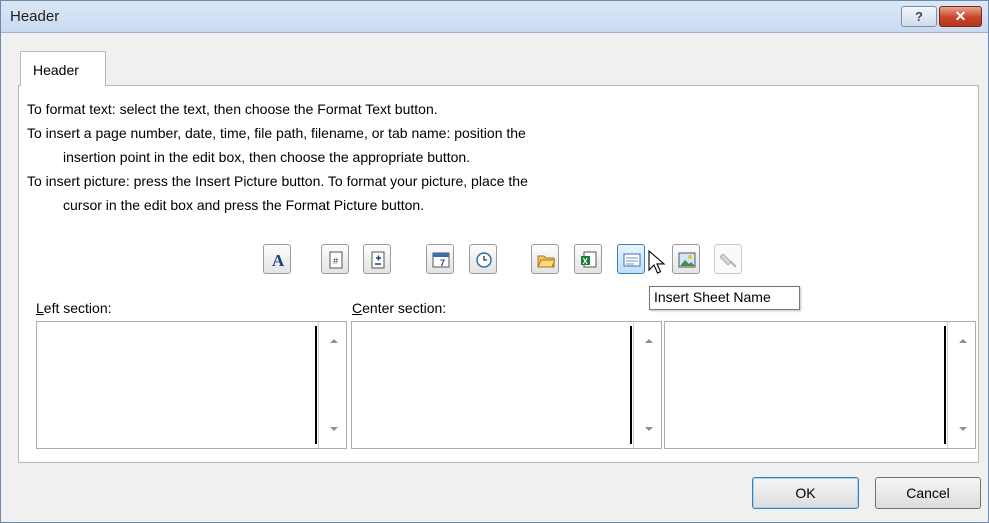 This screenshot has width=989, height=523. Describe the element at coordinates (56, 70) in the screenshot. I see `tab-label: Header` at that location.